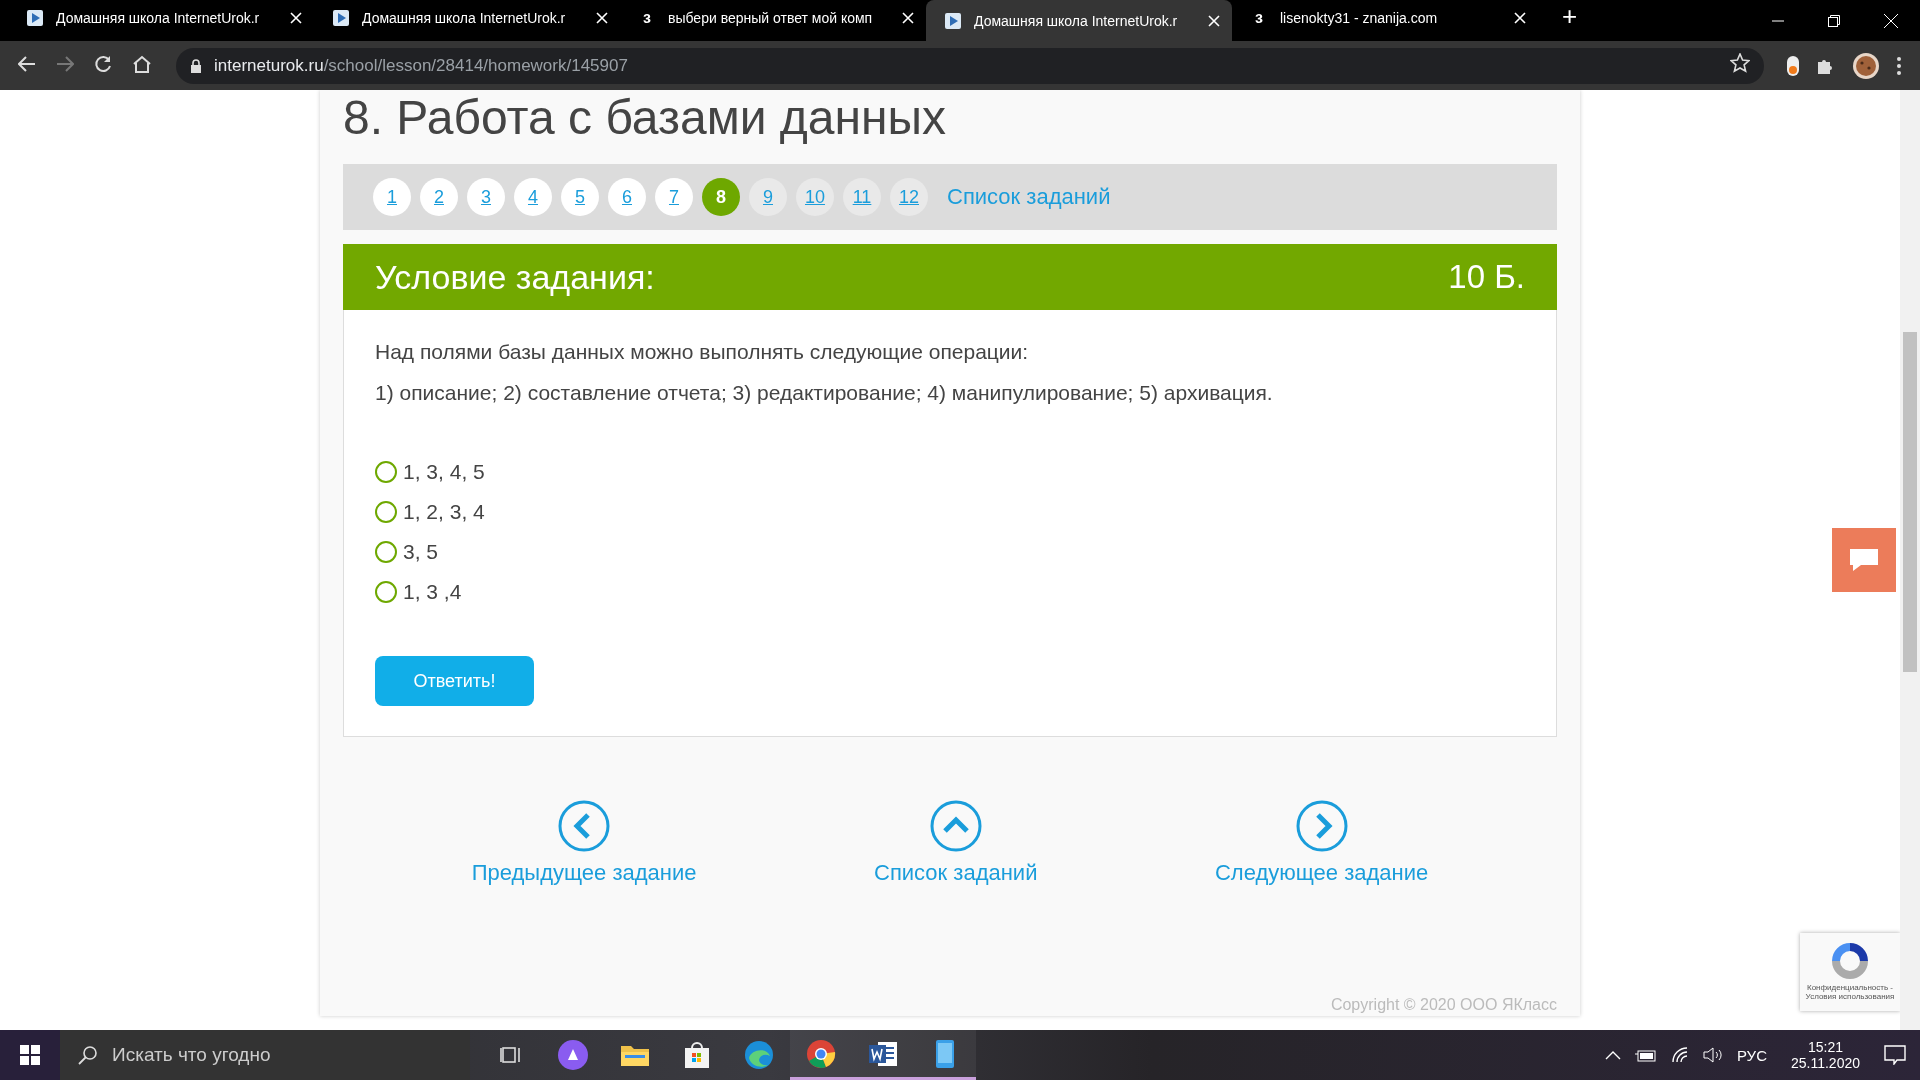 This screenshot has width=1920, height=1080. What do you see at coordinates (697, 1055) in the screenshot?
I see `shopping-bag-icon` at bounding box center [697, 1055].